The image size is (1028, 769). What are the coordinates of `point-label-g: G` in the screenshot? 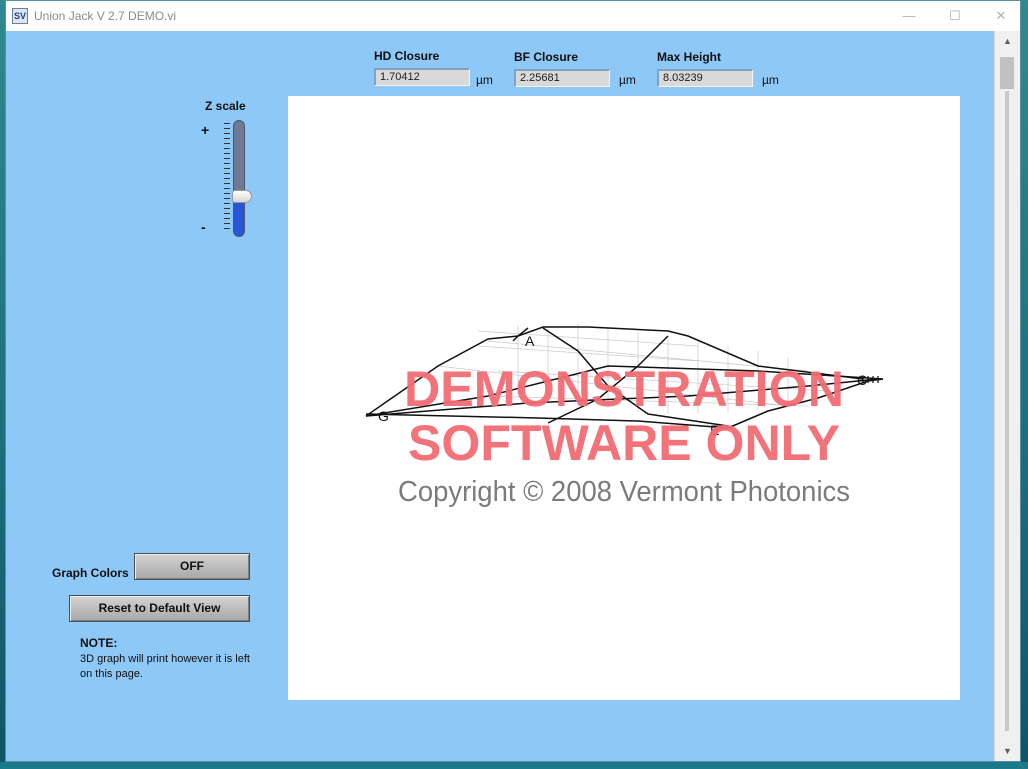 It's located at (383, 416).